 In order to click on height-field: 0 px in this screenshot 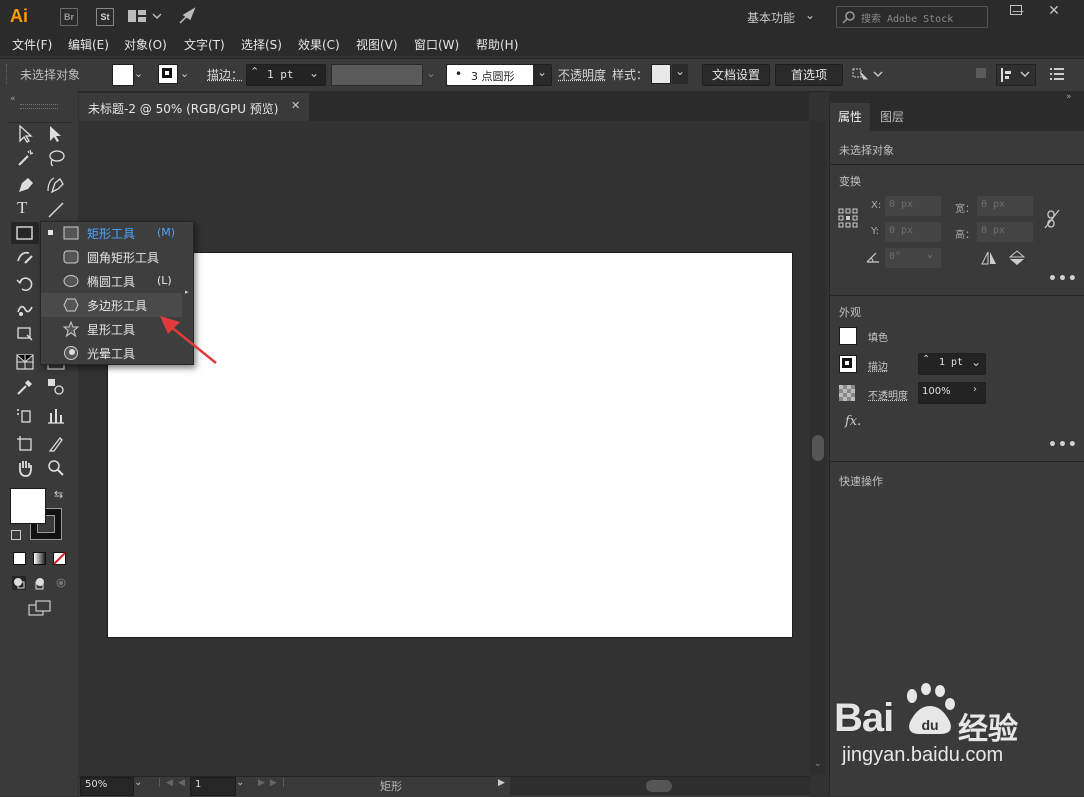, I will do `click(1005, 232)`.